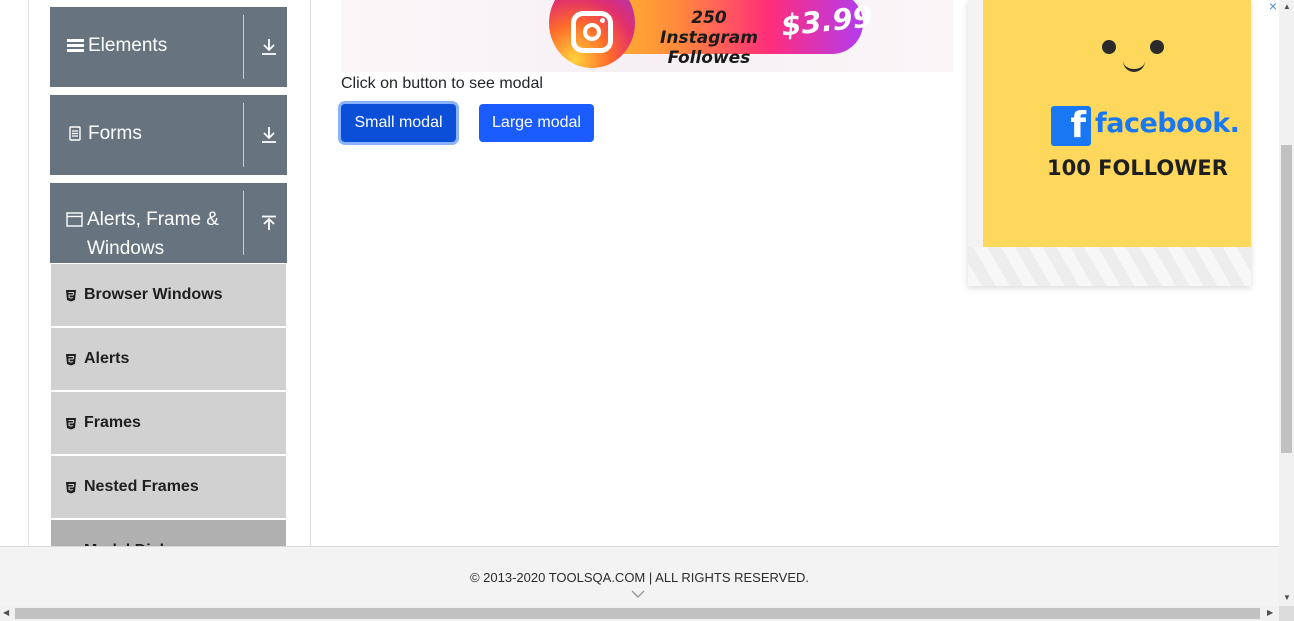  I want to click on sidebar-group-elements: Elements, so click(168, 47).